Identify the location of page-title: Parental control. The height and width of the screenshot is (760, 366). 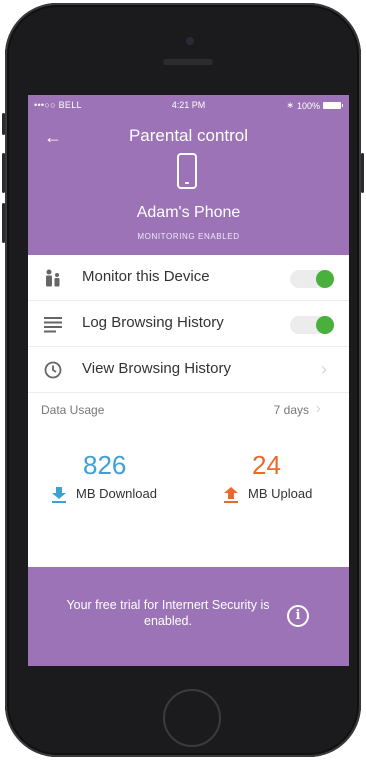
(188, 135).